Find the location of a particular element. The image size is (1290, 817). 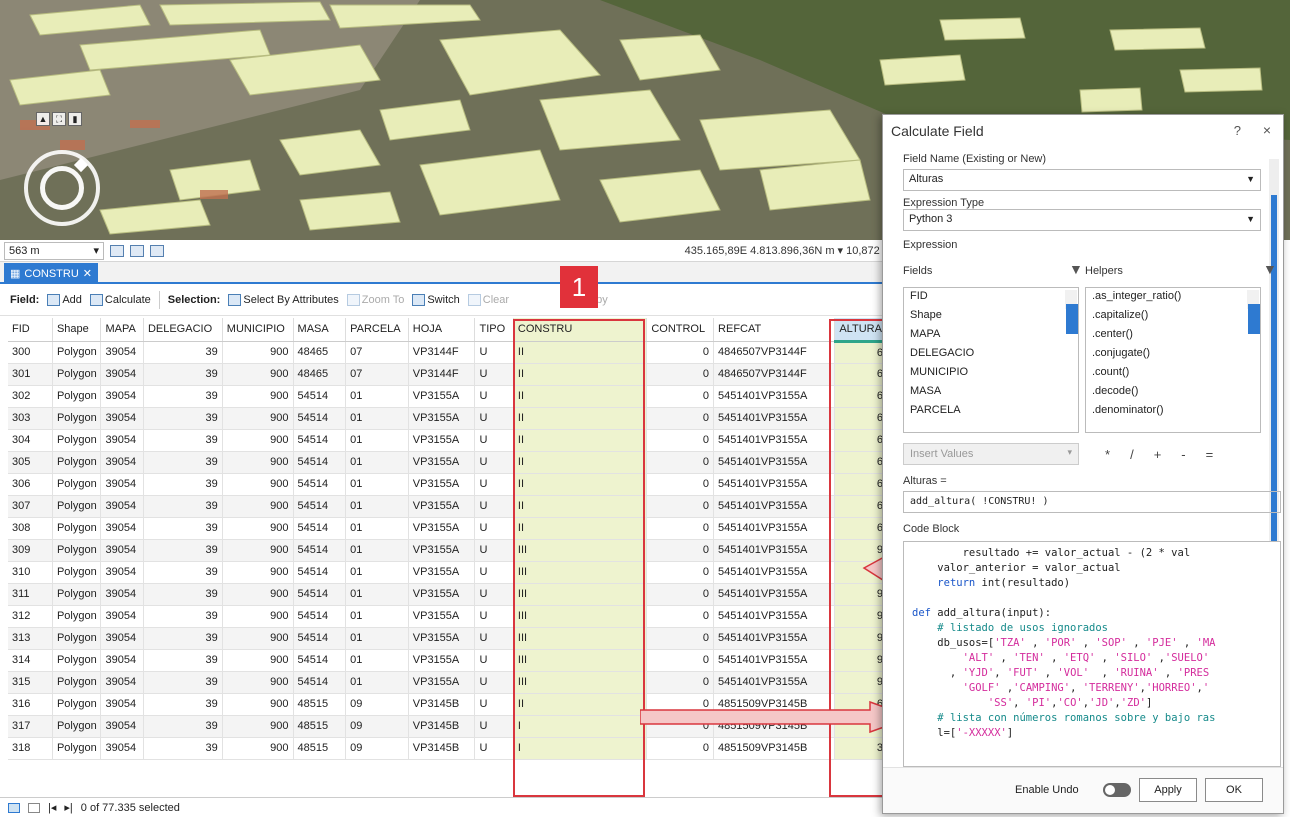

expression-input: add_altura( !CONSTRU! ) is located at coordinates (1092, 502).